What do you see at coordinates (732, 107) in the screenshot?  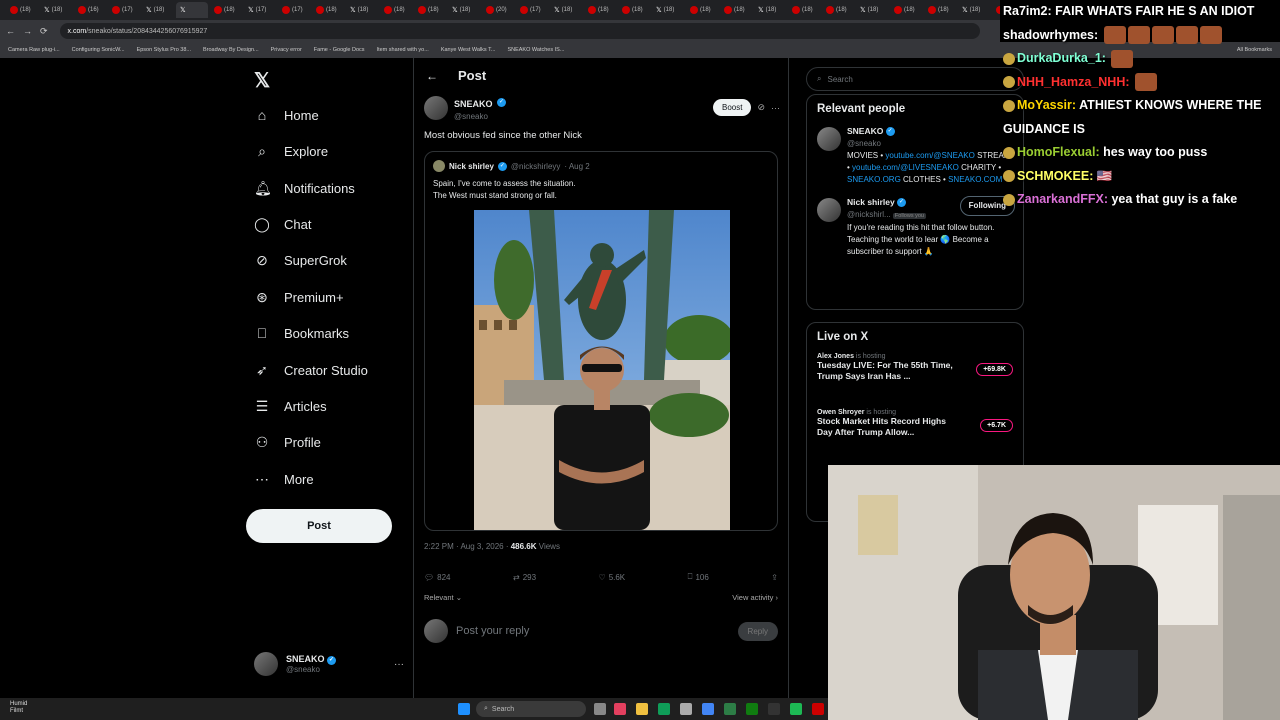 I see `boost-button: Boost` at bounding box center [732, 107].